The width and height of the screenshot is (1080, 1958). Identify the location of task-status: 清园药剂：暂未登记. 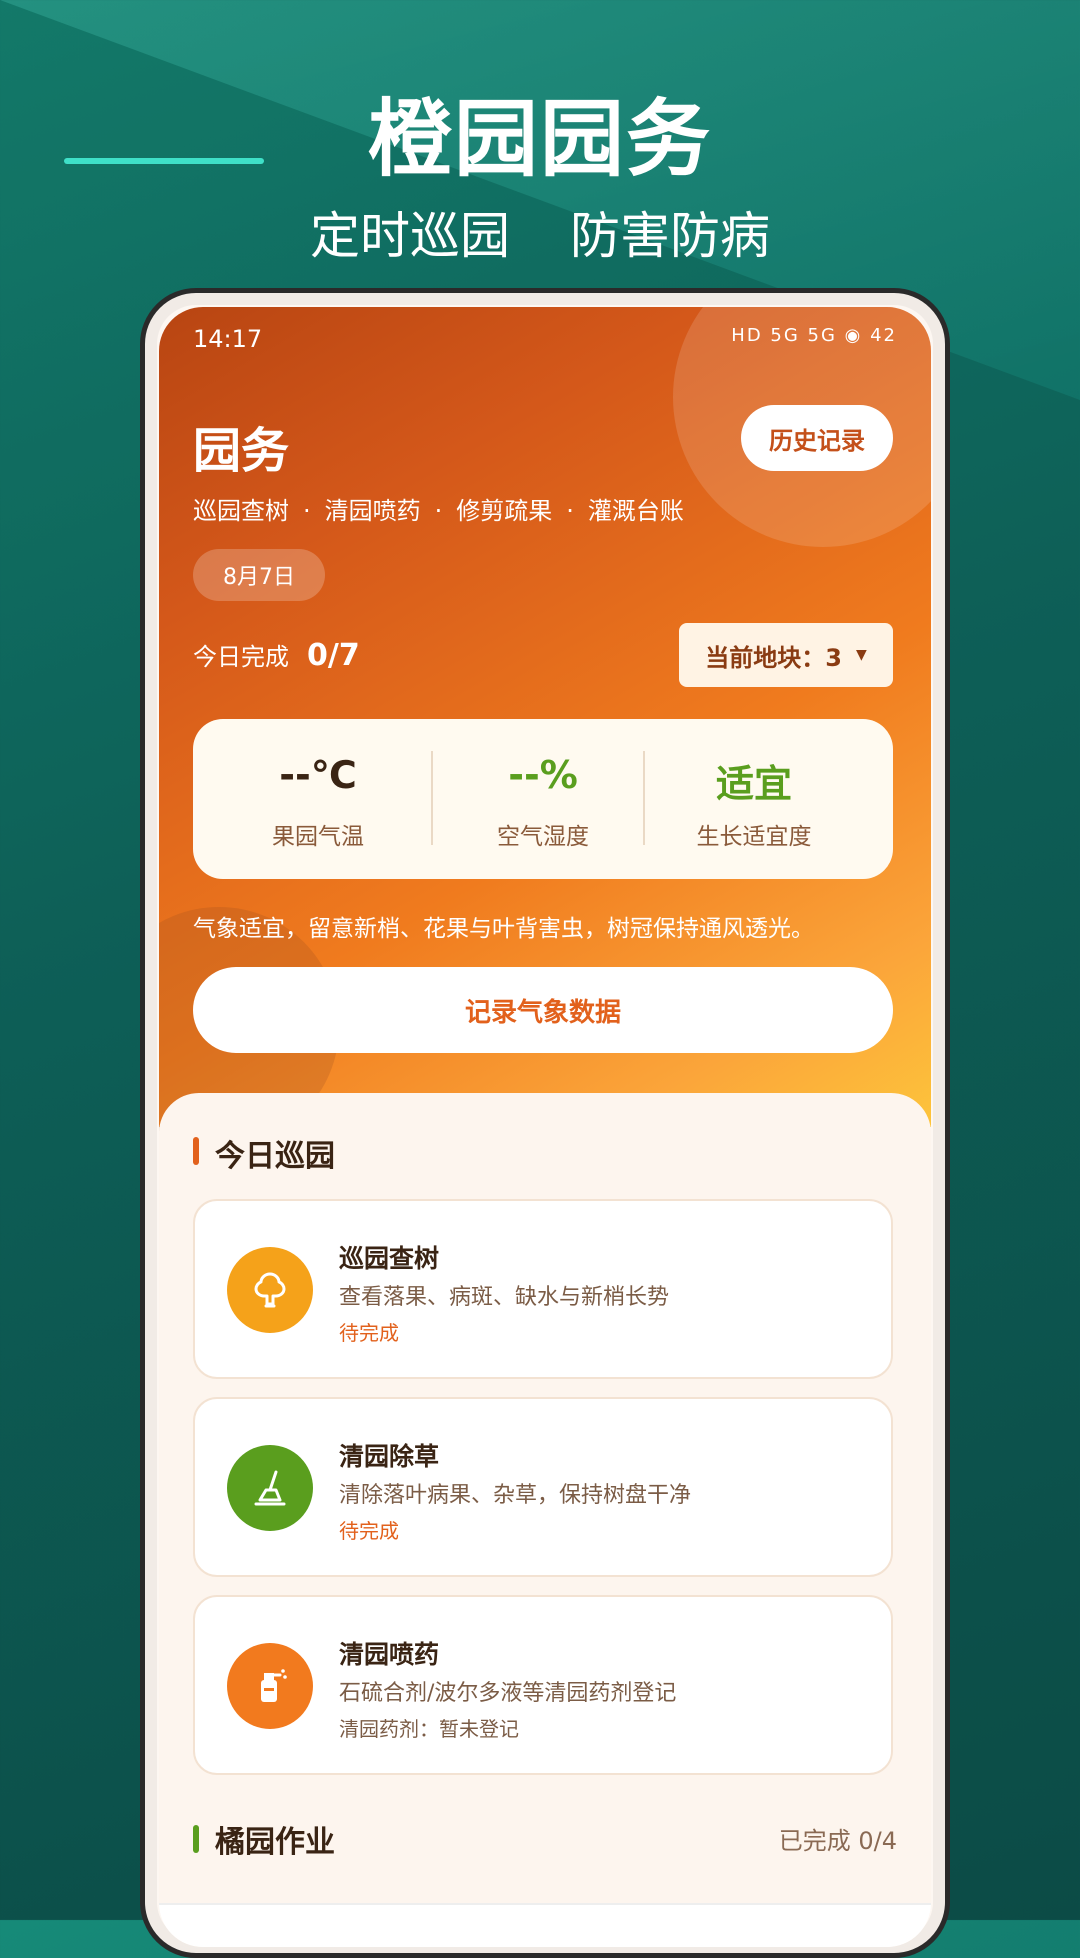
(429, 1729).